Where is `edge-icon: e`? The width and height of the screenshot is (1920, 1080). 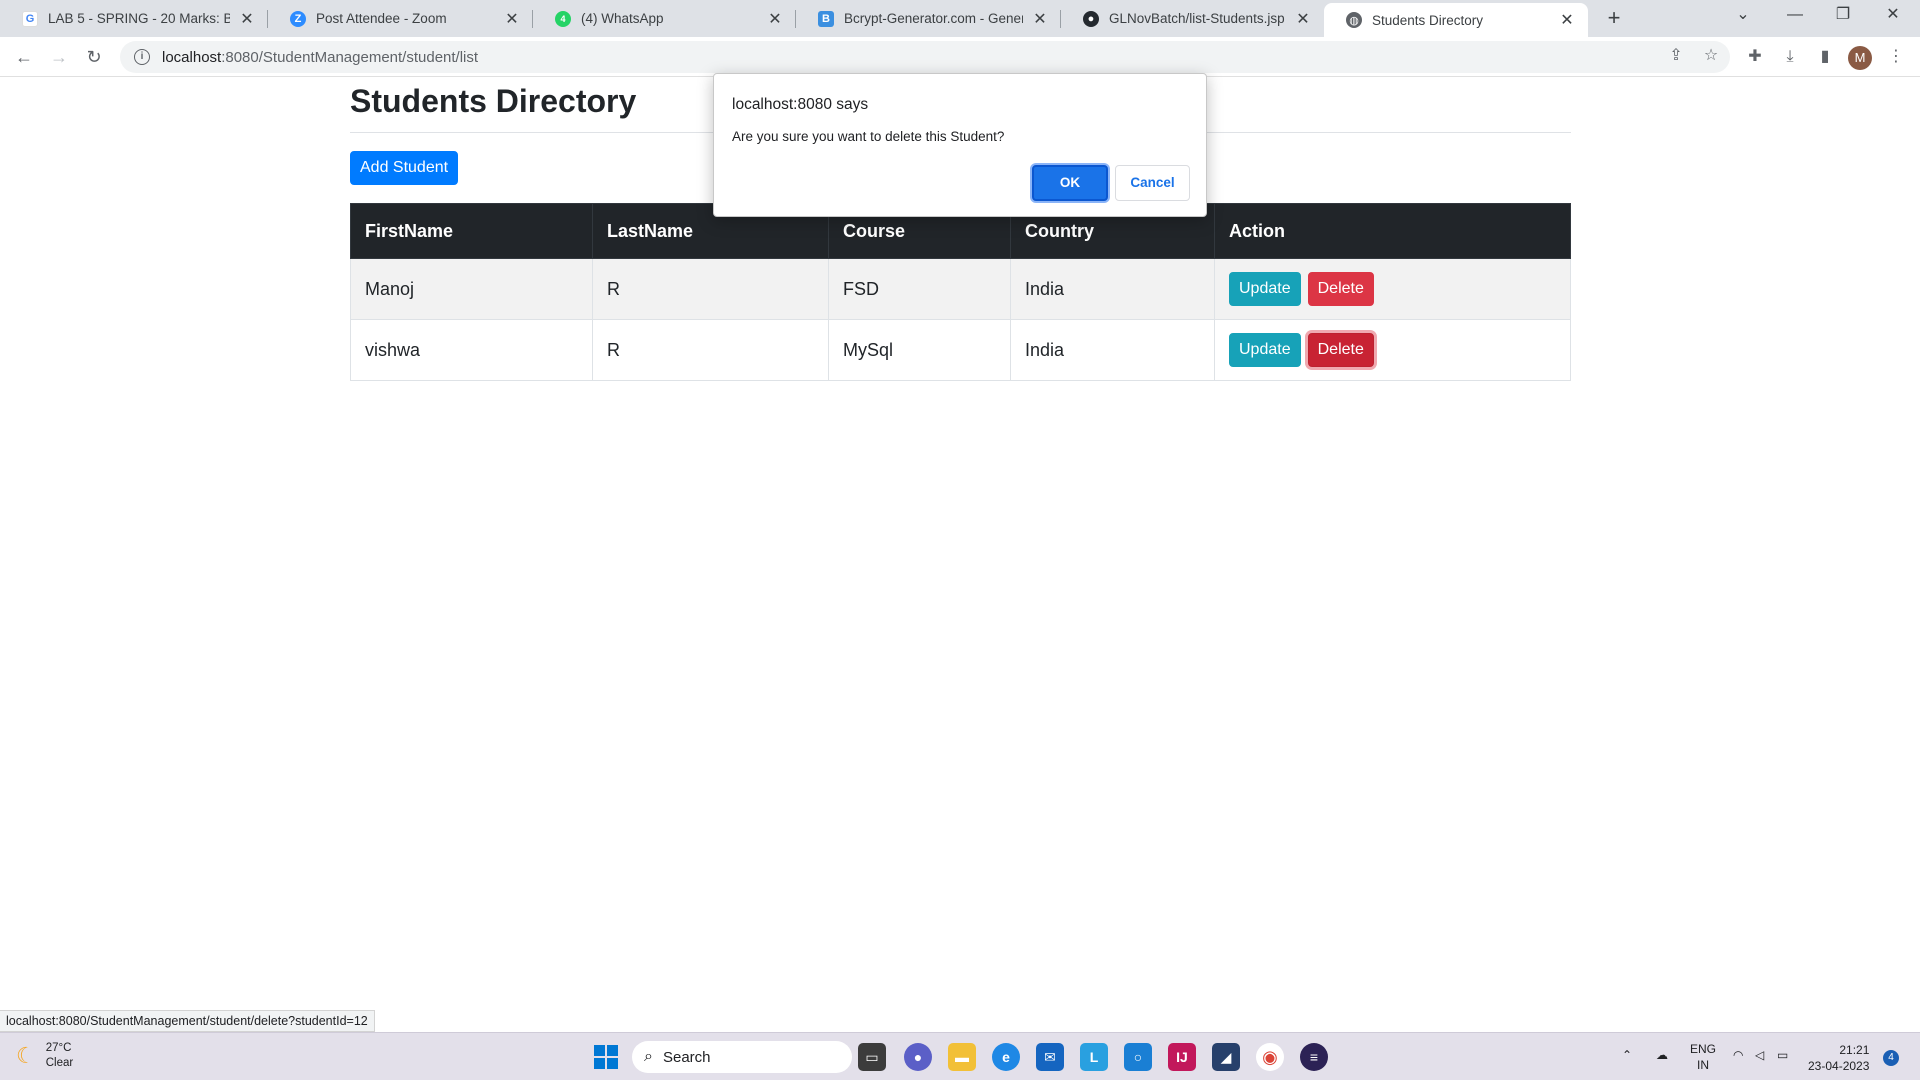
edge-icon: e is located at coordinates (1006, 1057).